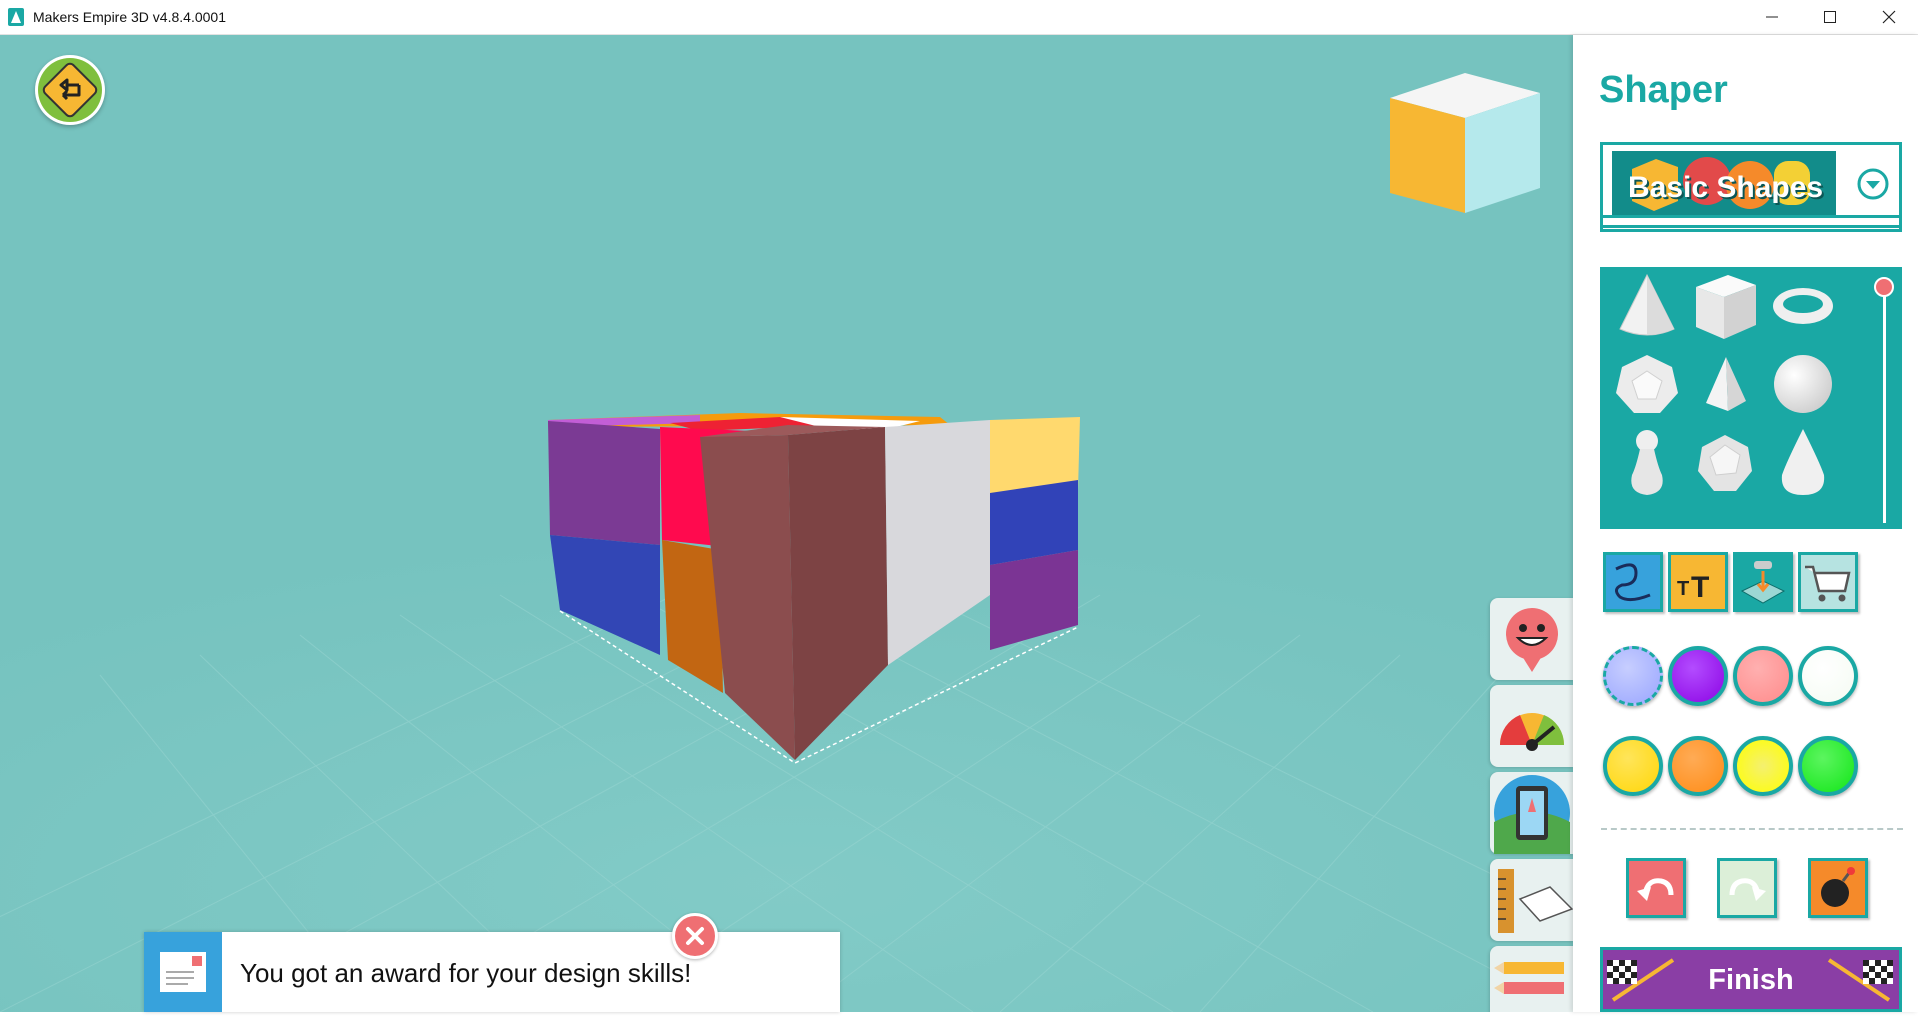 This screenshot has height=1017, width=1918. I want to click on shape-dodecahedron, so click(1647, 384).